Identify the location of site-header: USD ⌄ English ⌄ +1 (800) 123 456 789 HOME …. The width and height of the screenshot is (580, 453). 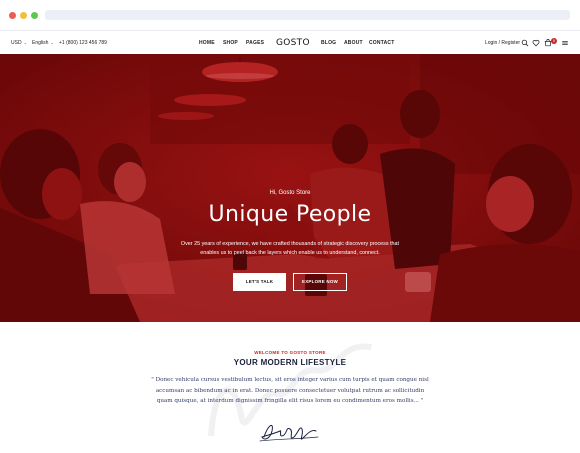
(290, 42).